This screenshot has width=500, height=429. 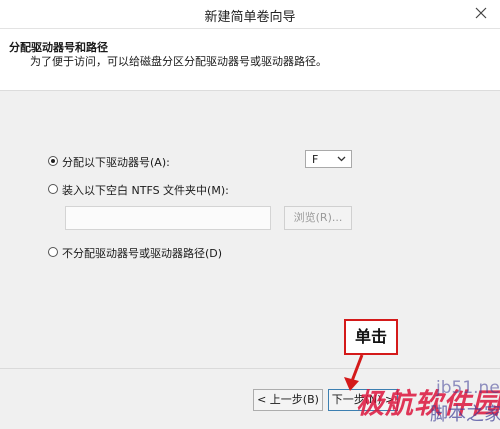 What do you see at coordinates (142, 253) in the screenshot?
I see `no-assign-label: 不分配驱动器号或驱动器路径(D)` at bounding box center [142, 253].